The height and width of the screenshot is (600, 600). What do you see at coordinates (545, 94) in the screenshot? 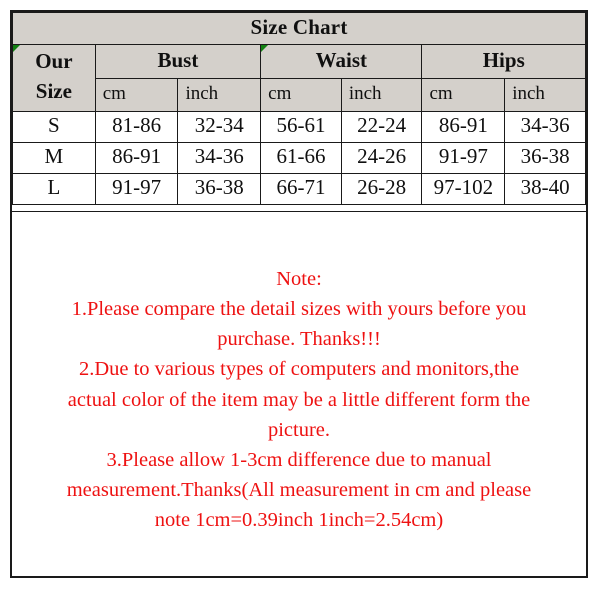
I see `unit-header-hips-inch: inch` at bounding box center [545, 94].